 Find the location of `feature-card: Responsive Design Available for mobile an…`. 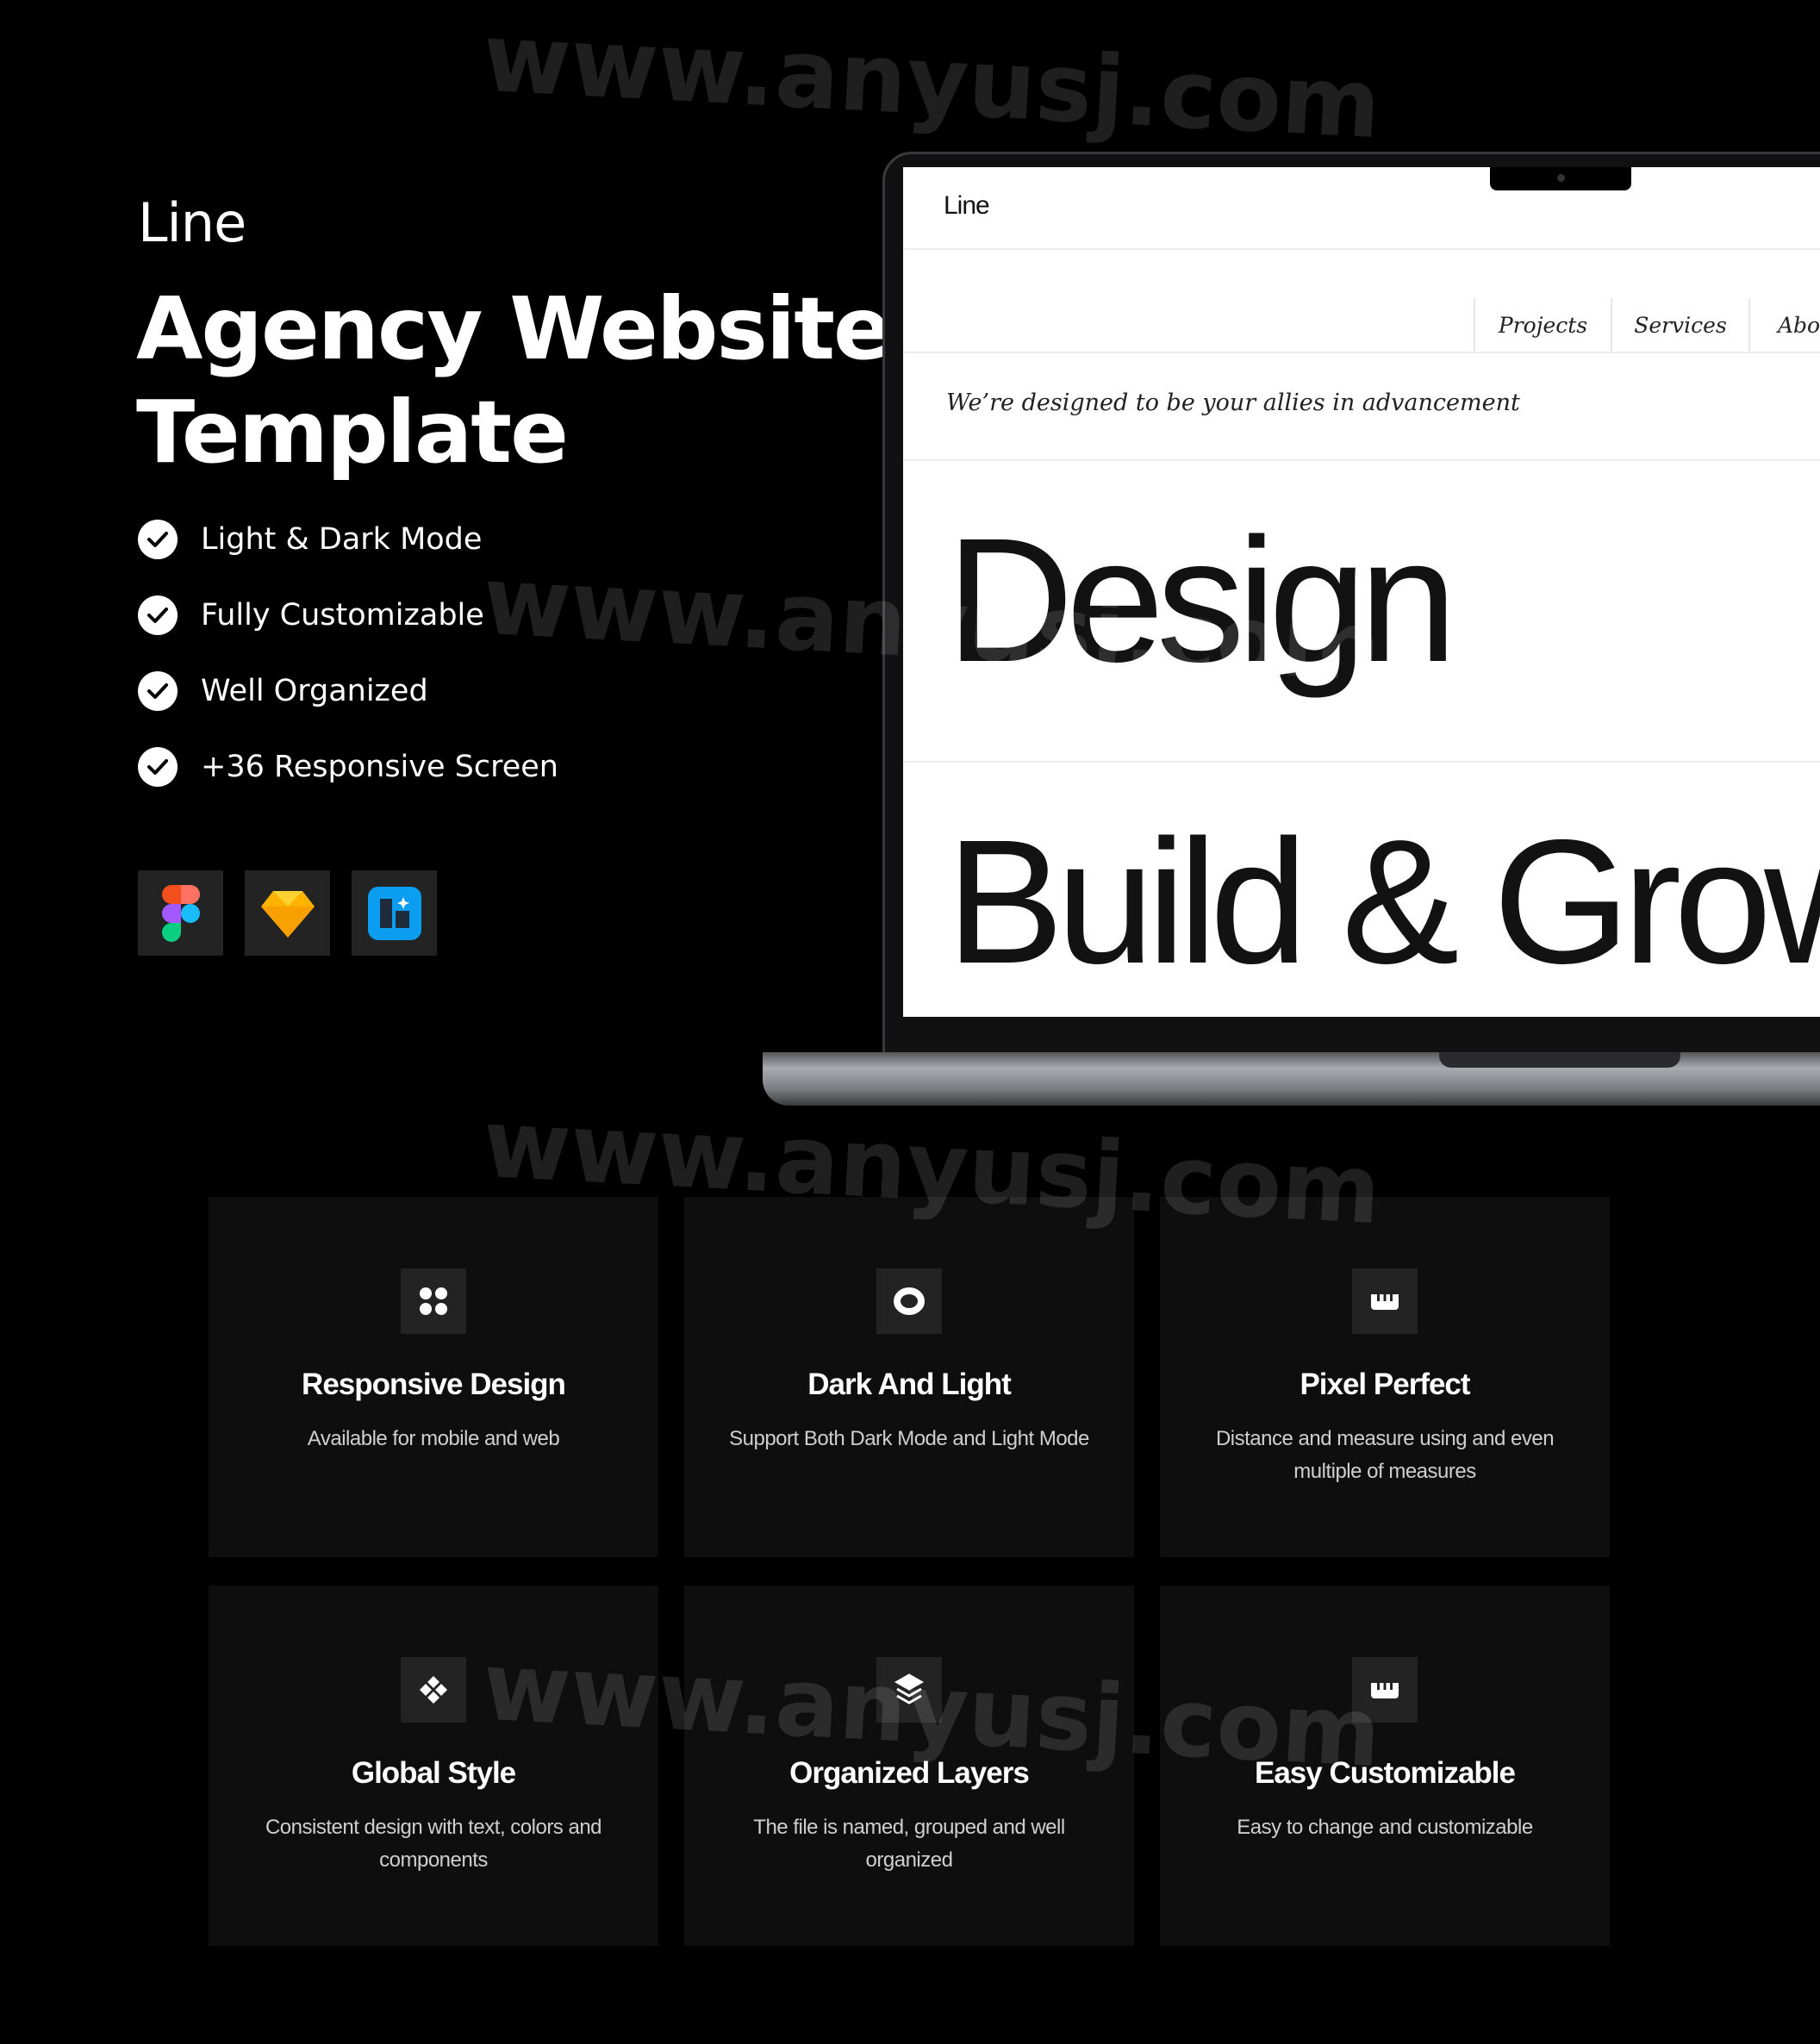

feature-card: Responsive Design Available for mobile an… is located at coordinates (434, 1377).